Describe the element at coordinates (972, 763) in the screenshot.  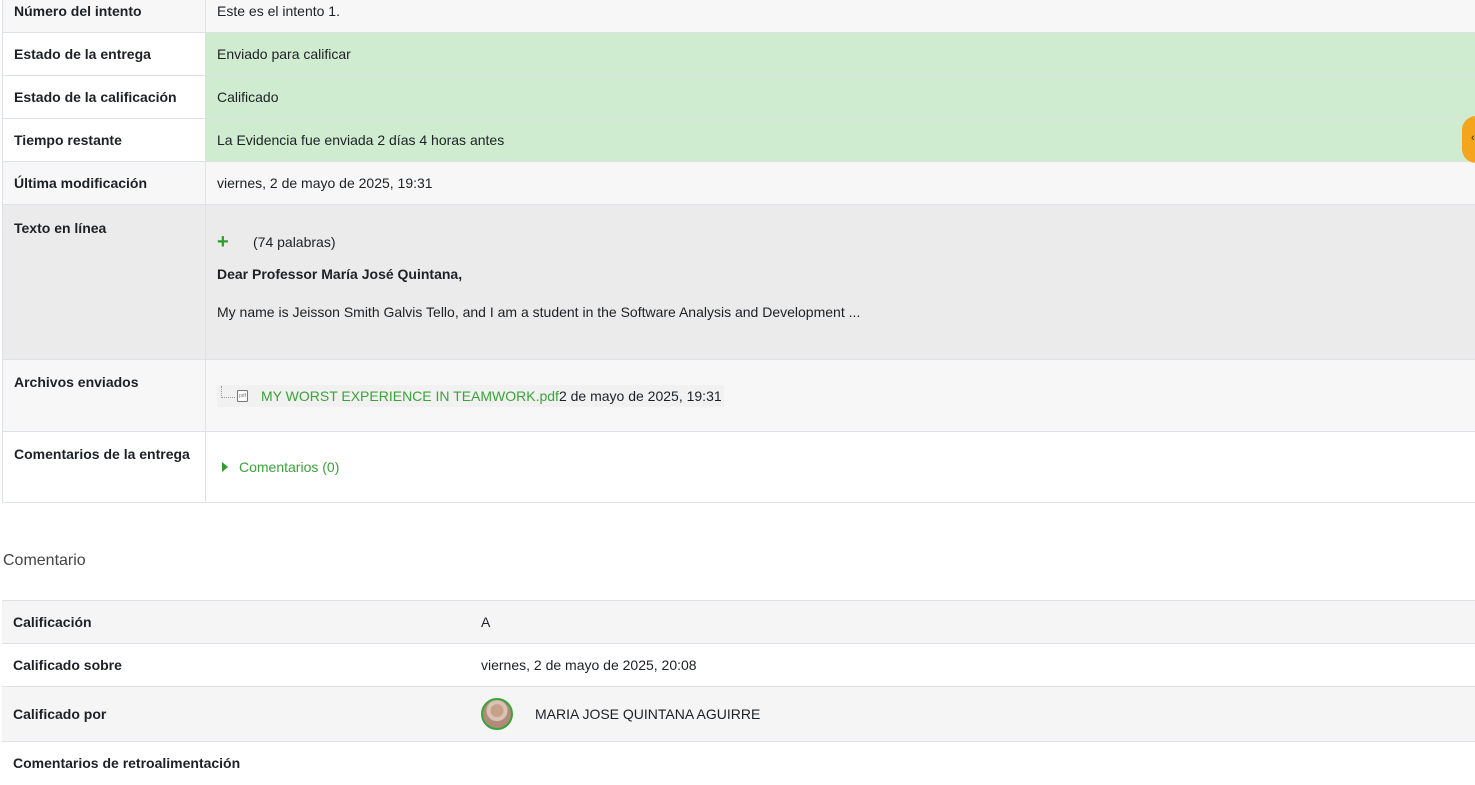
I see `feedback-comments-value` at that location.